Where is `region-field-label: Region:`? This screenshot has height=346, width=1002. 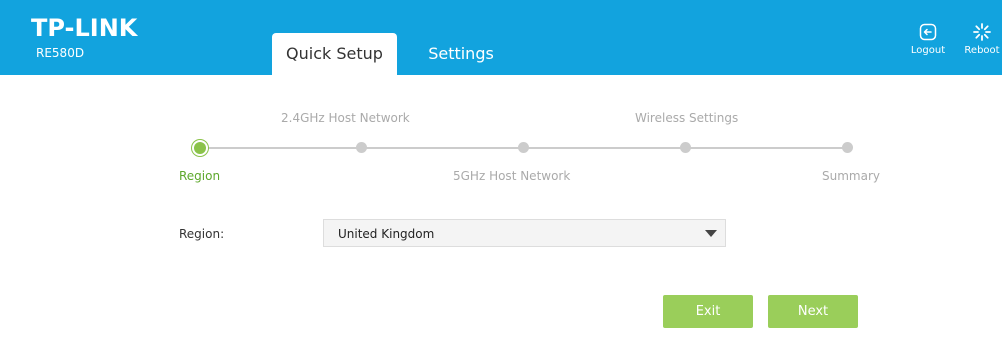 region-field-label: Region: is located at coordinates (202, 234).